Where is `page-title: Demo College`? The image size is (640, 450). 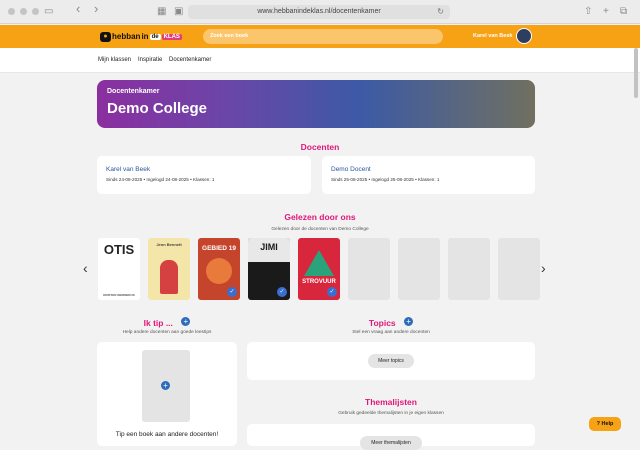
page-title: Demo College is located at coordinates (157, 108).